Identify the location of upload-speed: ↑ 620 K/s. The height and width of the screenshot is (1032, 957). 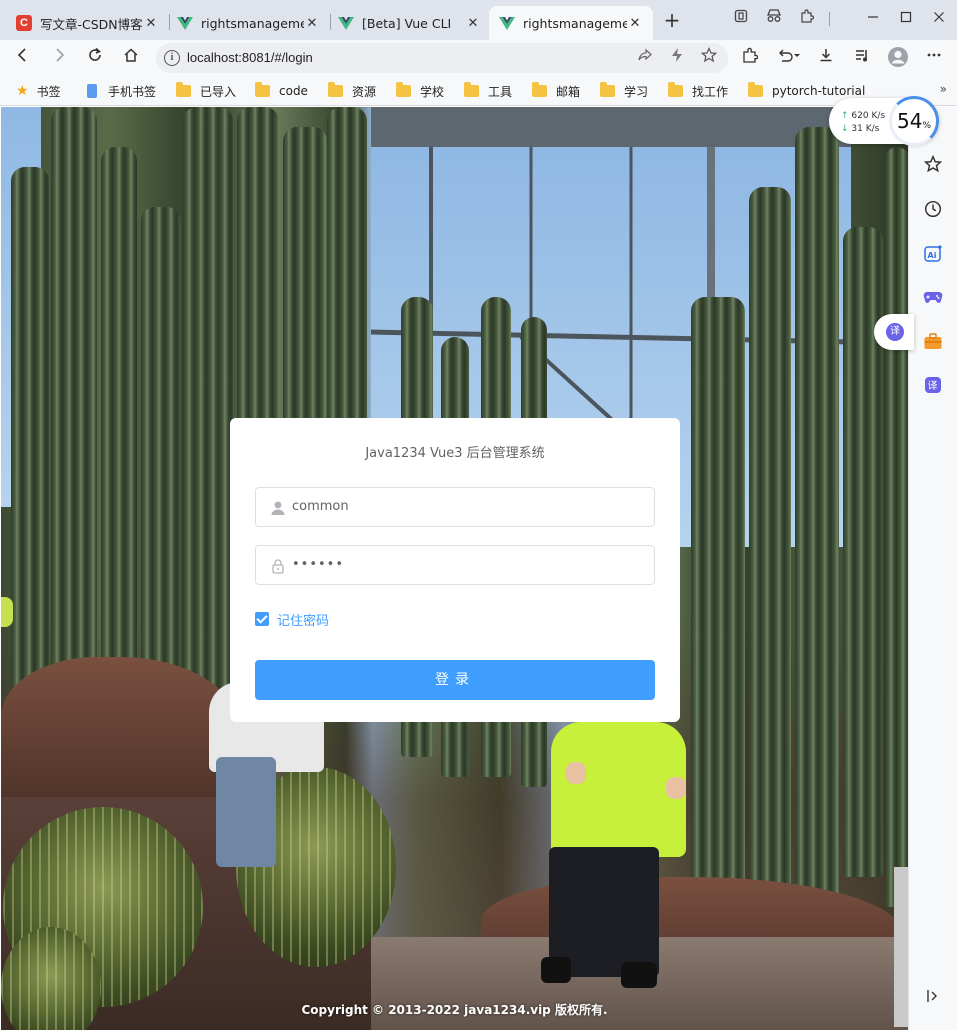
(863, 116).